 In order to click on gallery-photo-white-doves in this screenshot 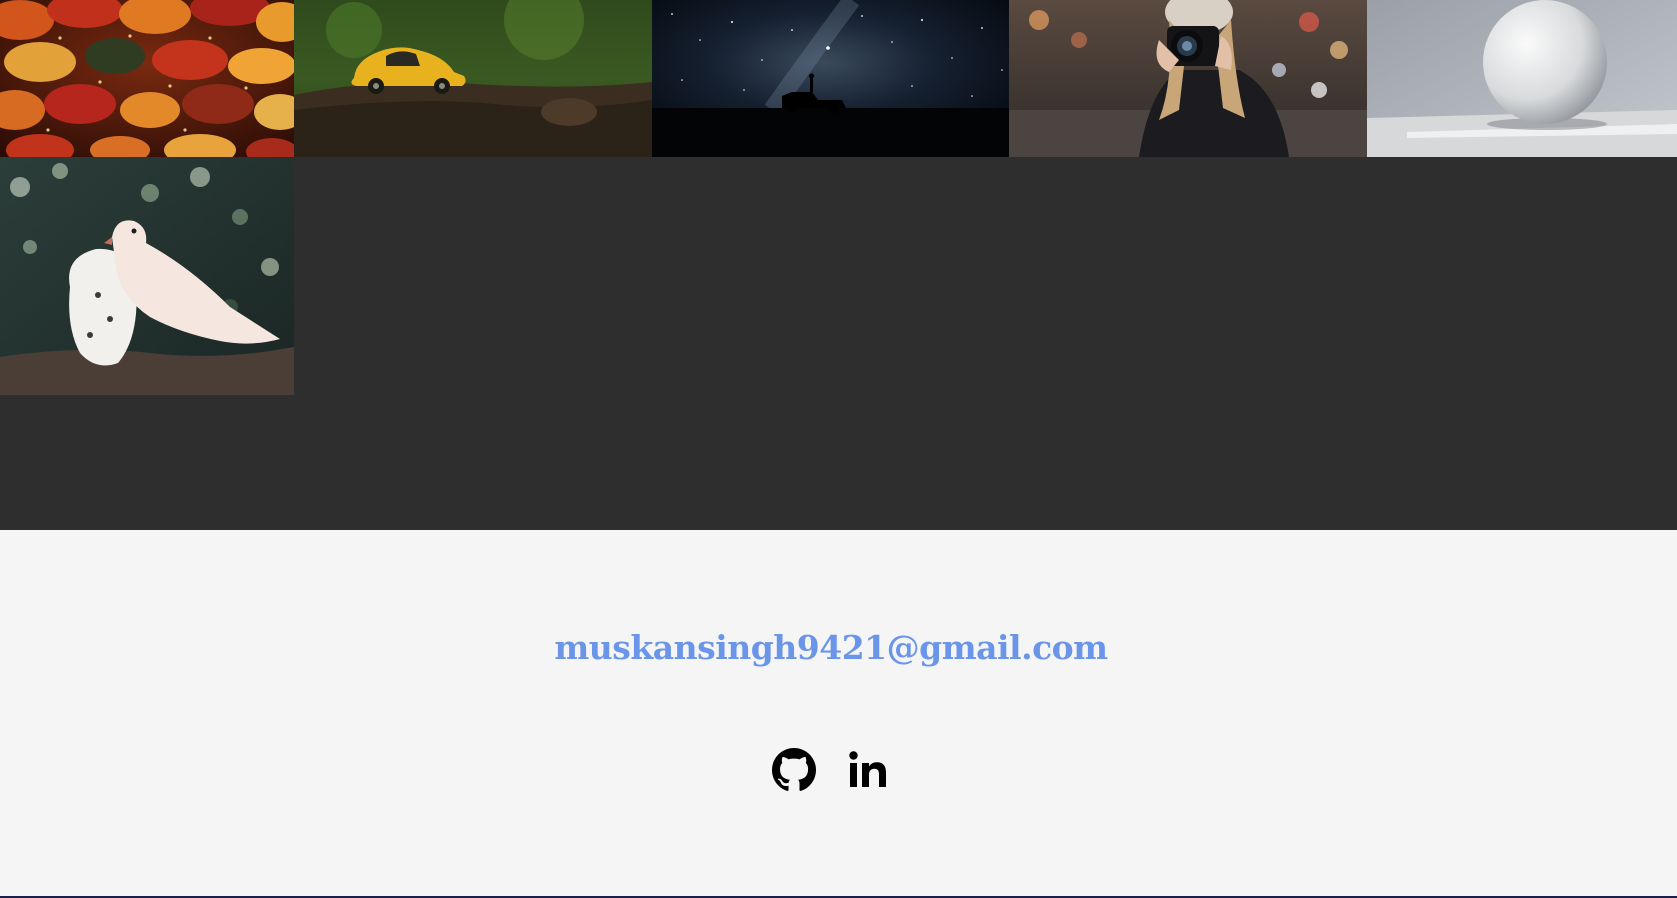, I will do `click(147, 276)`.